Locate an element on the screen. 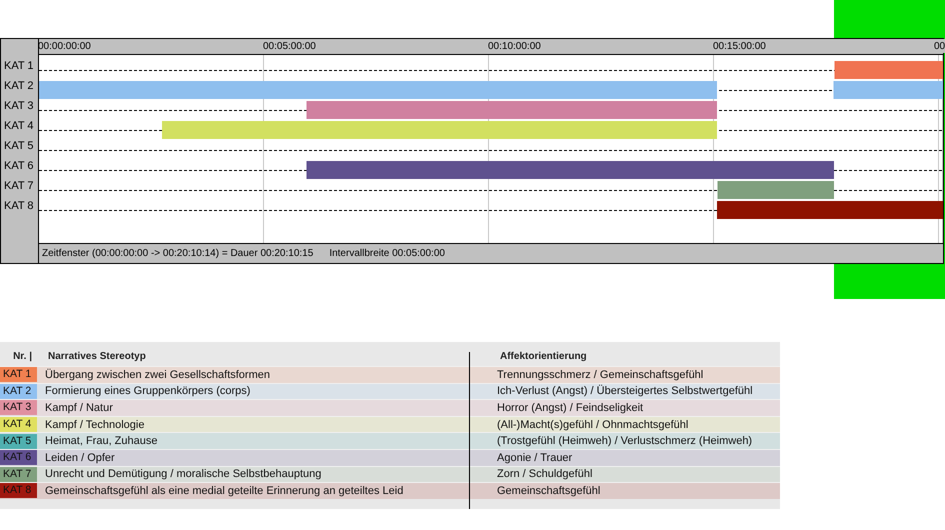 This screenshot has height=530, width=945. category-label: KAT 6 is located at coordinates (19, 166).